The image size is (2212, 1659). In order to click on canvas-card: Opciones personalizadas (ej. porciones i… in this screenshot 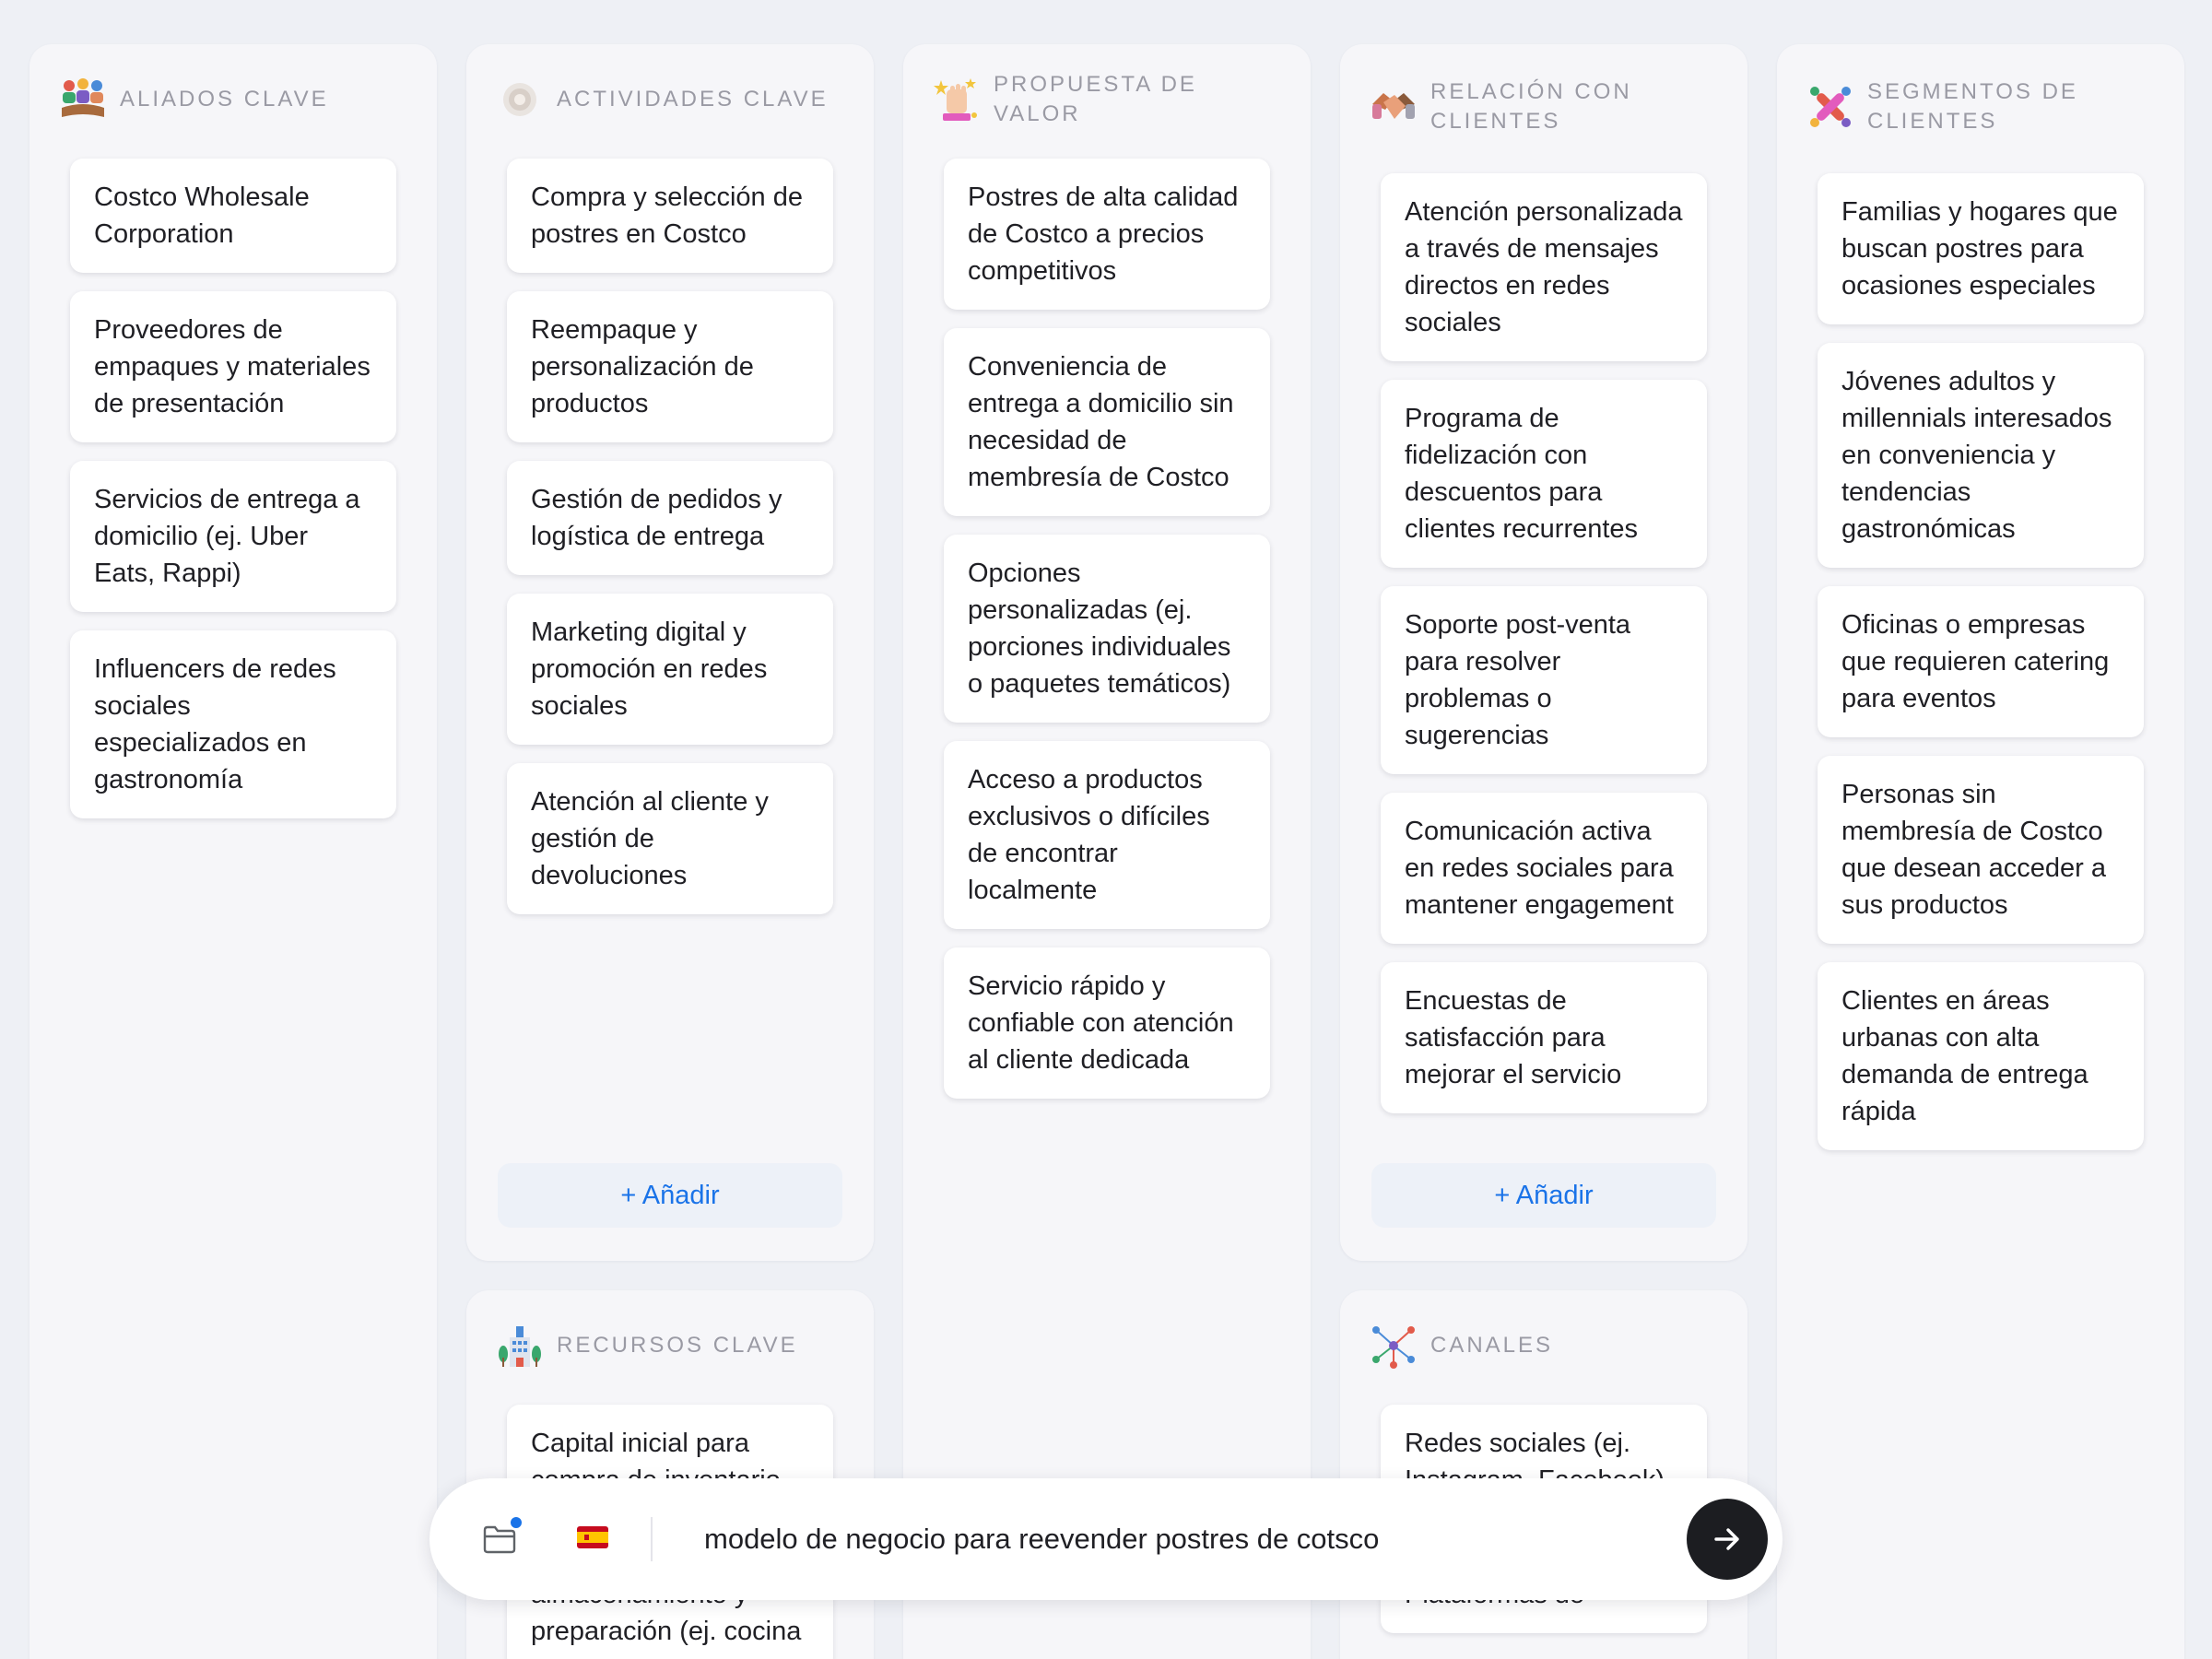, I will do `click(1107, 629)`.